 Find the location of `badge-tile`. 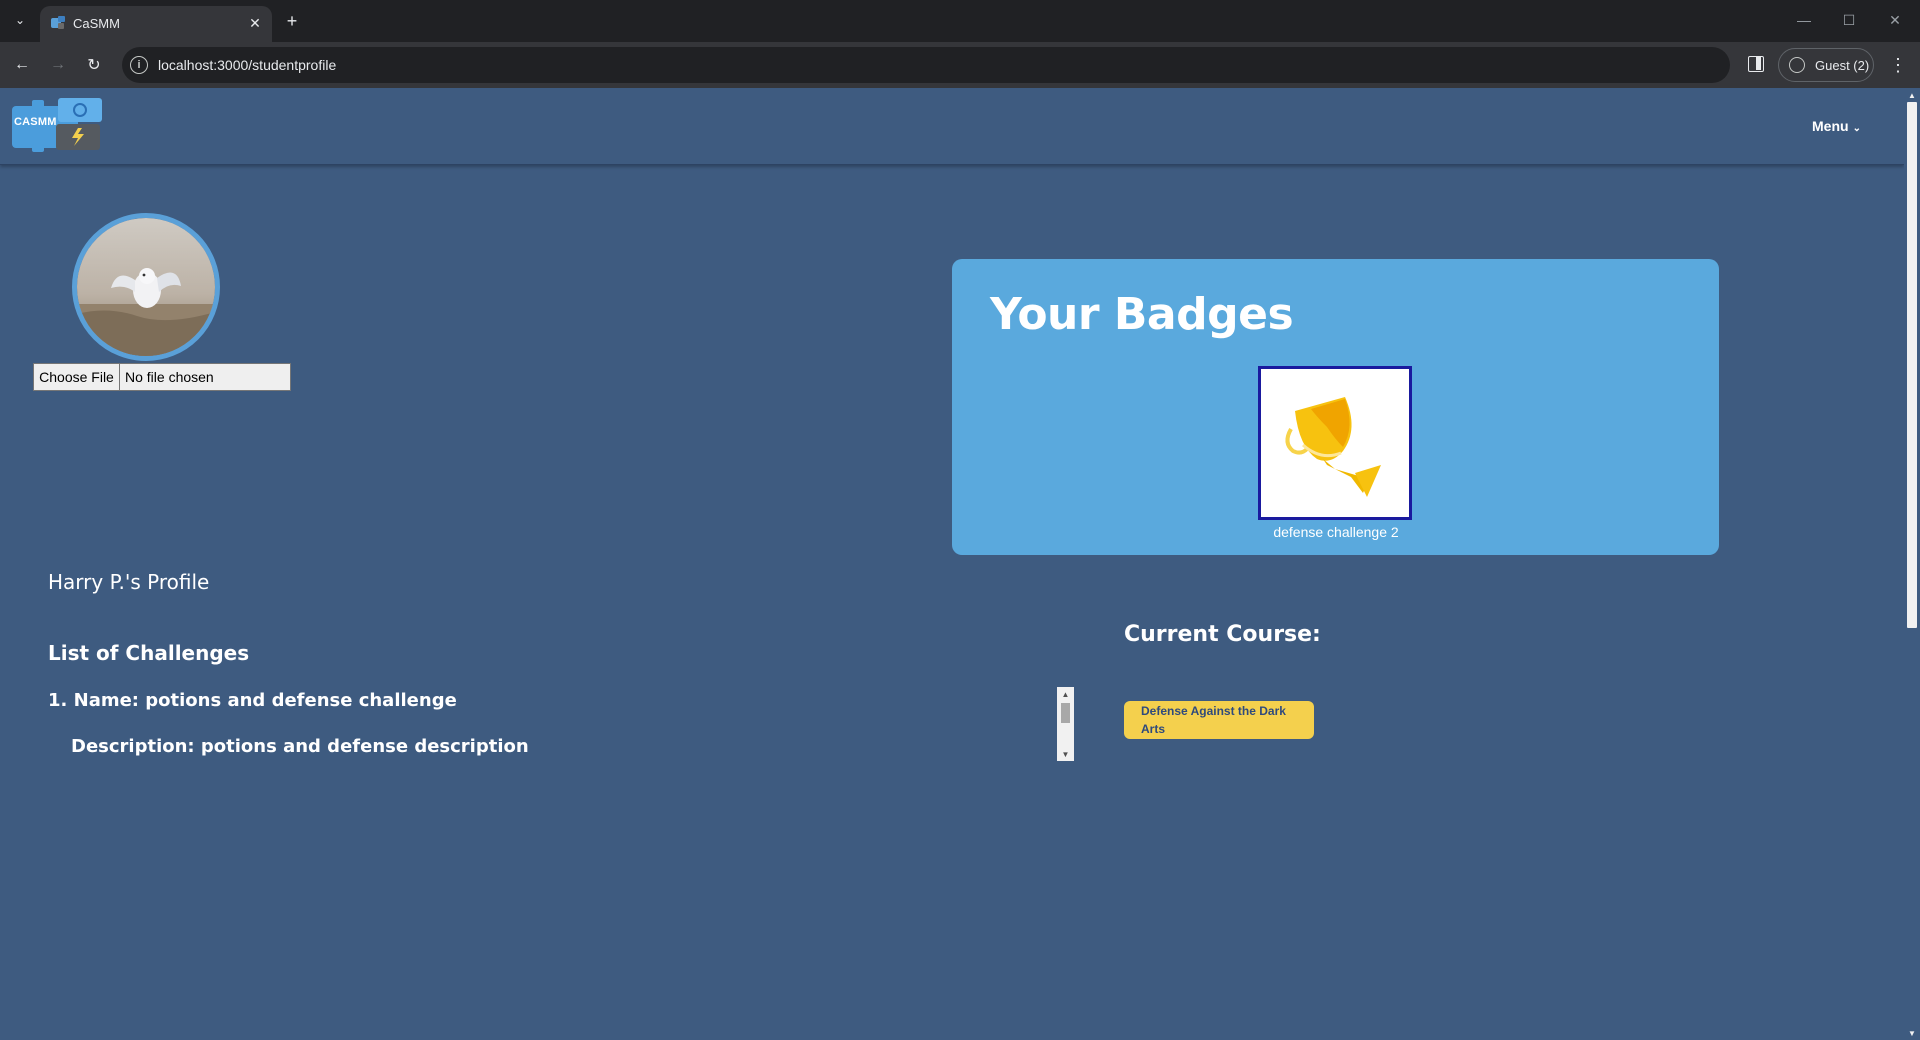

badge-tile is located at coordinates (1335, 443).